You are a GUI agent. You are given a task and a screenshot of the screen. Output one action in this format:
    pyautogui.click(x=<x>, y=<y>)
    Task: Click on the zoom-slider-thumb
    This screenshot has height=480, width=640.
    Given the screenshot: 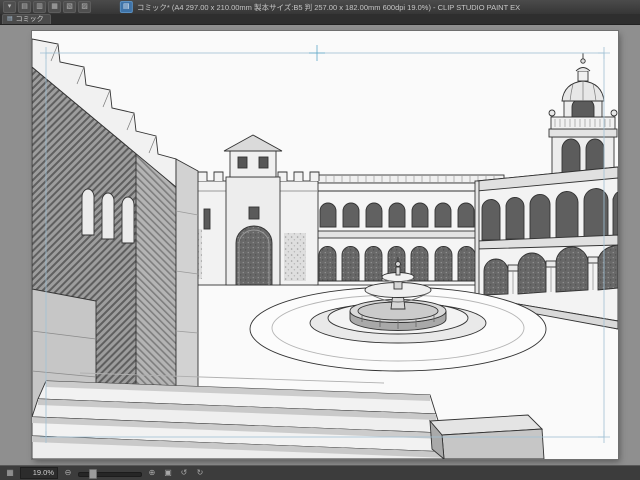 What is the action you would take?
    pyautogui.click(x=93, y=474)
    